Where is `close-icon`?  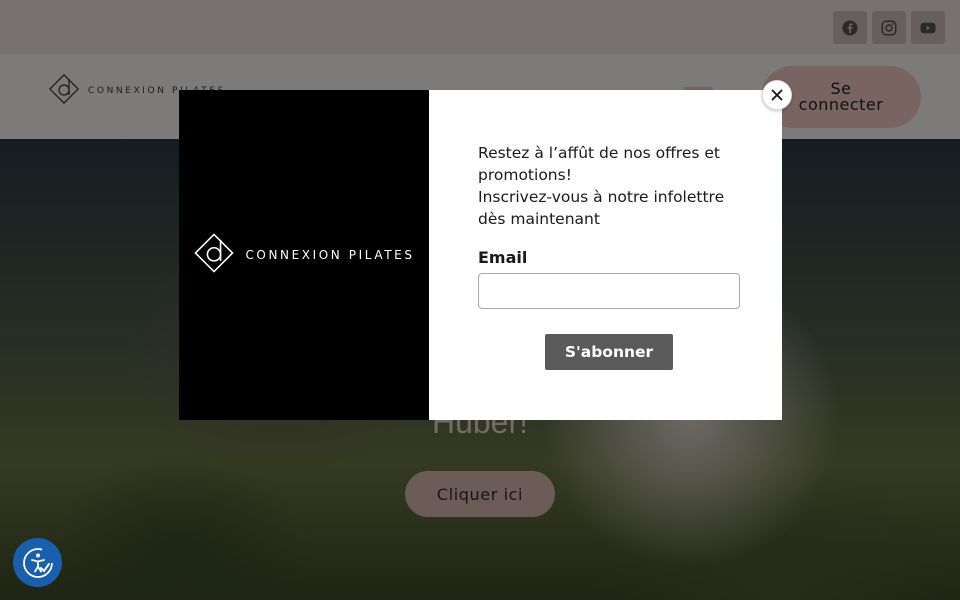
close-icon is located at coordinates (777, 95).